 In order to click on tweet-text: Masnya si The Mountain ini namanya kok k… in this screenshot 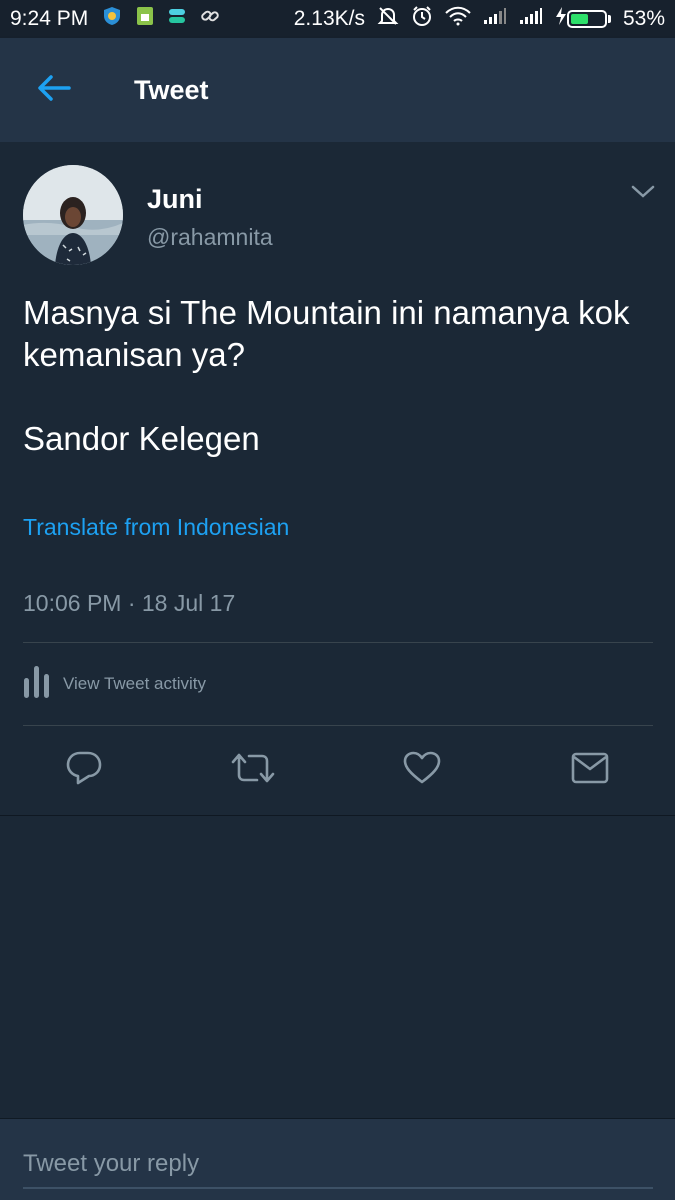, I will do `click(333, 376)`.